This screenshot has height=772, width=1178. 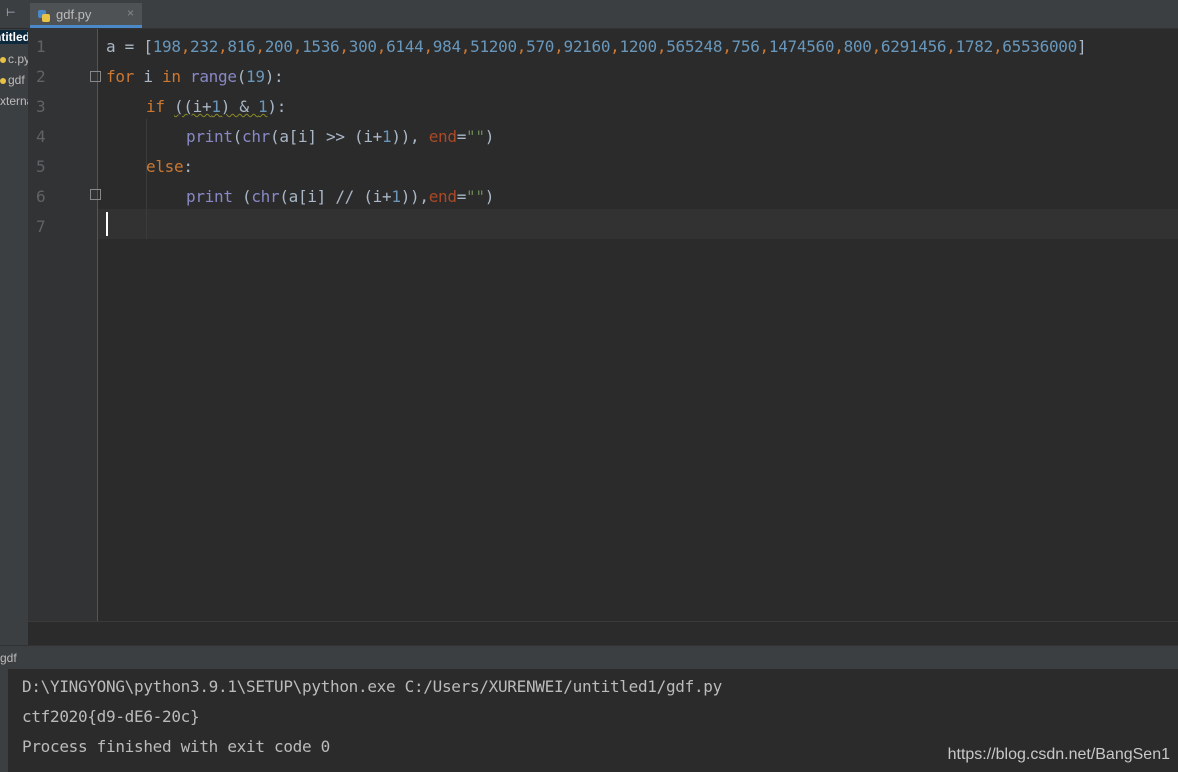 I want to click on run-tab-label: gdf, so click(x=8, y=658).